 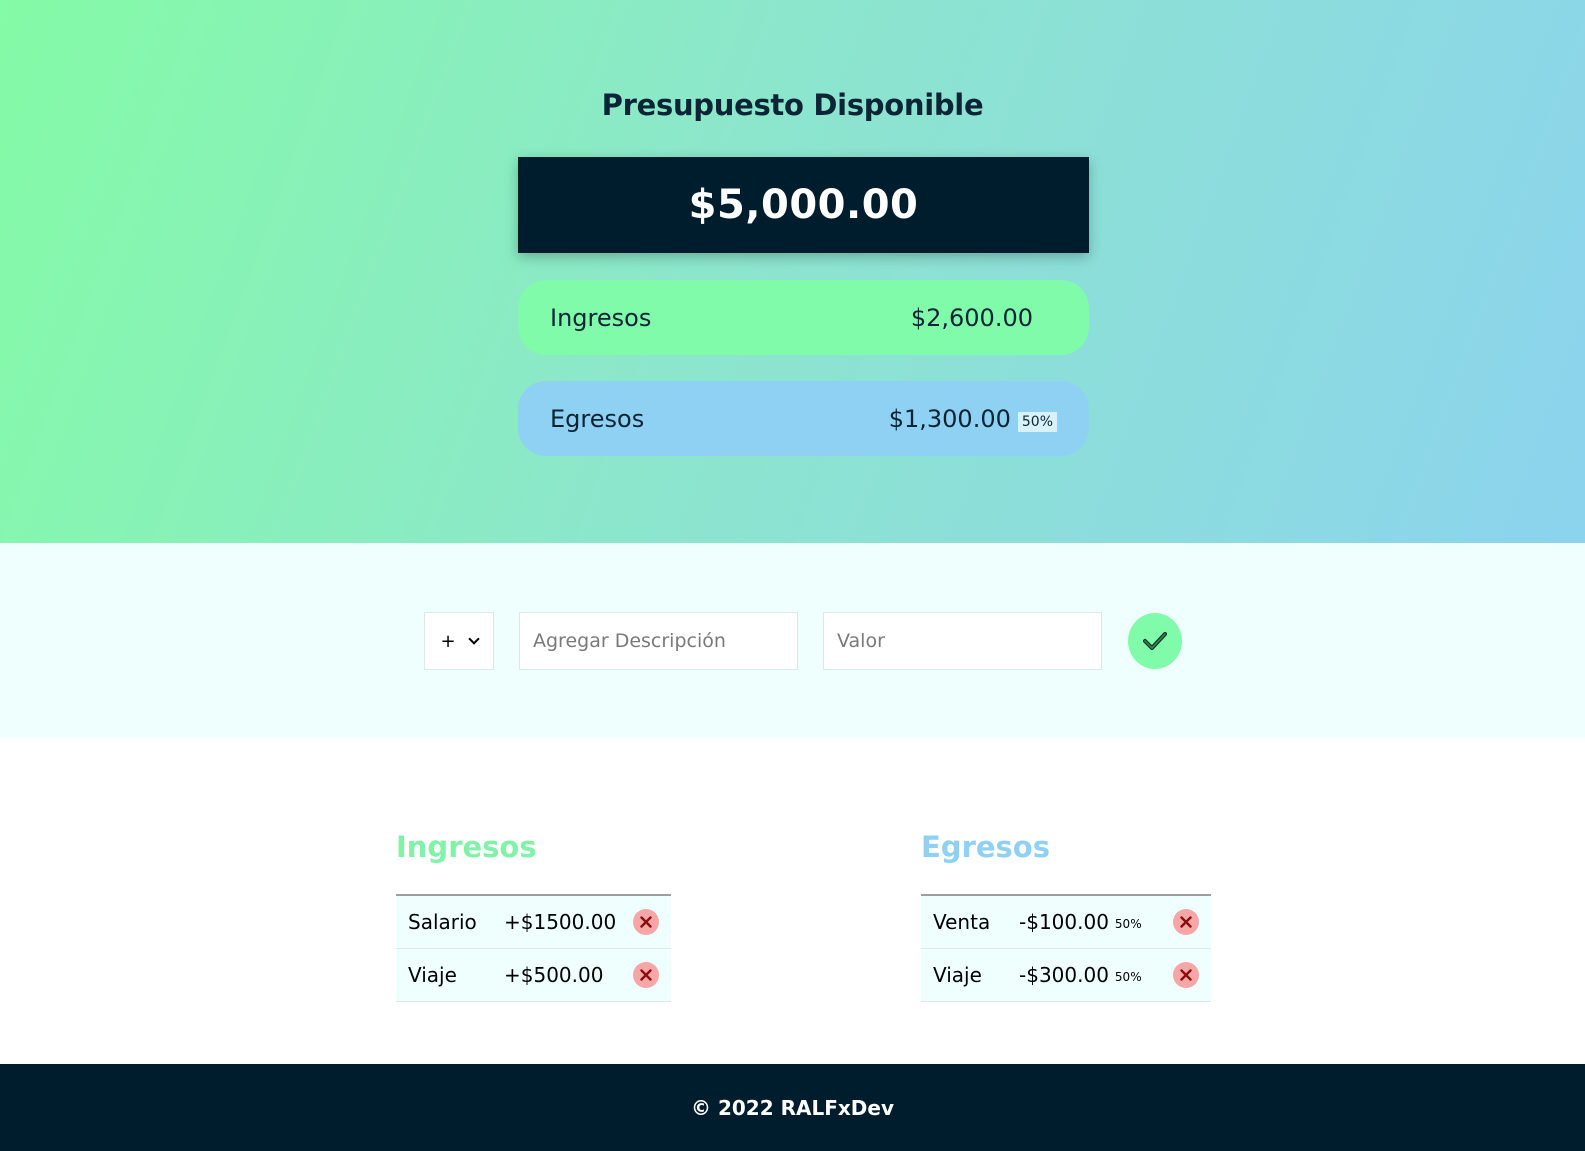 I want to click on income-row: Viaje +$500.00, so click(x=533, y=975).